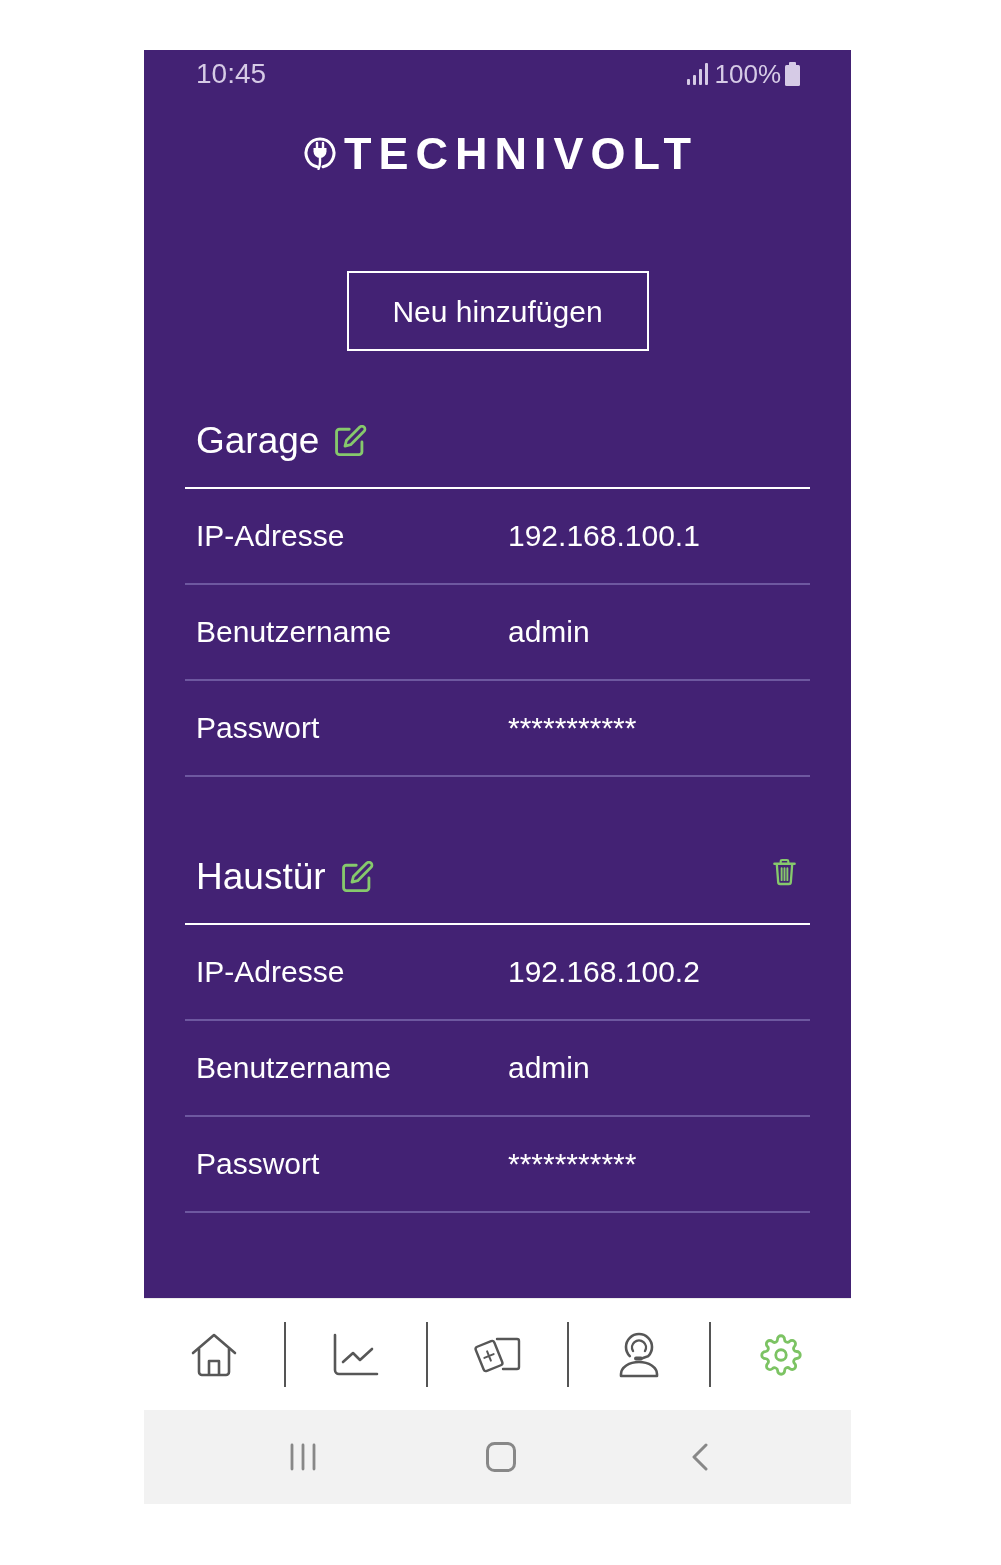  Describe the element at coordinates (700, 1457) in the screenshot. I see `back-icon` at that location.